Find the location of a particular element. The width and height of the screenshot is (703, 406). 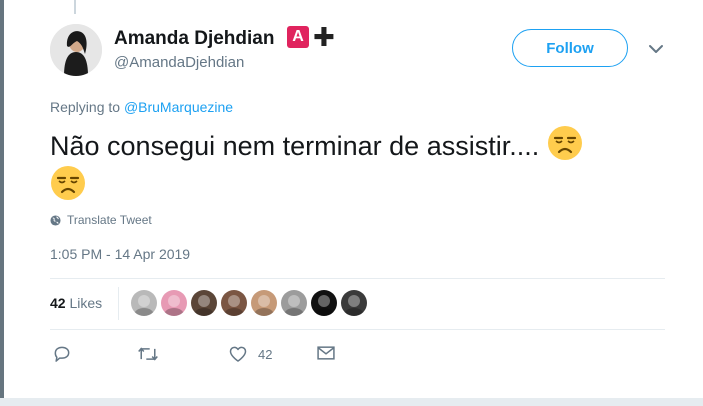

avatar is located at coordinates (76, 50).